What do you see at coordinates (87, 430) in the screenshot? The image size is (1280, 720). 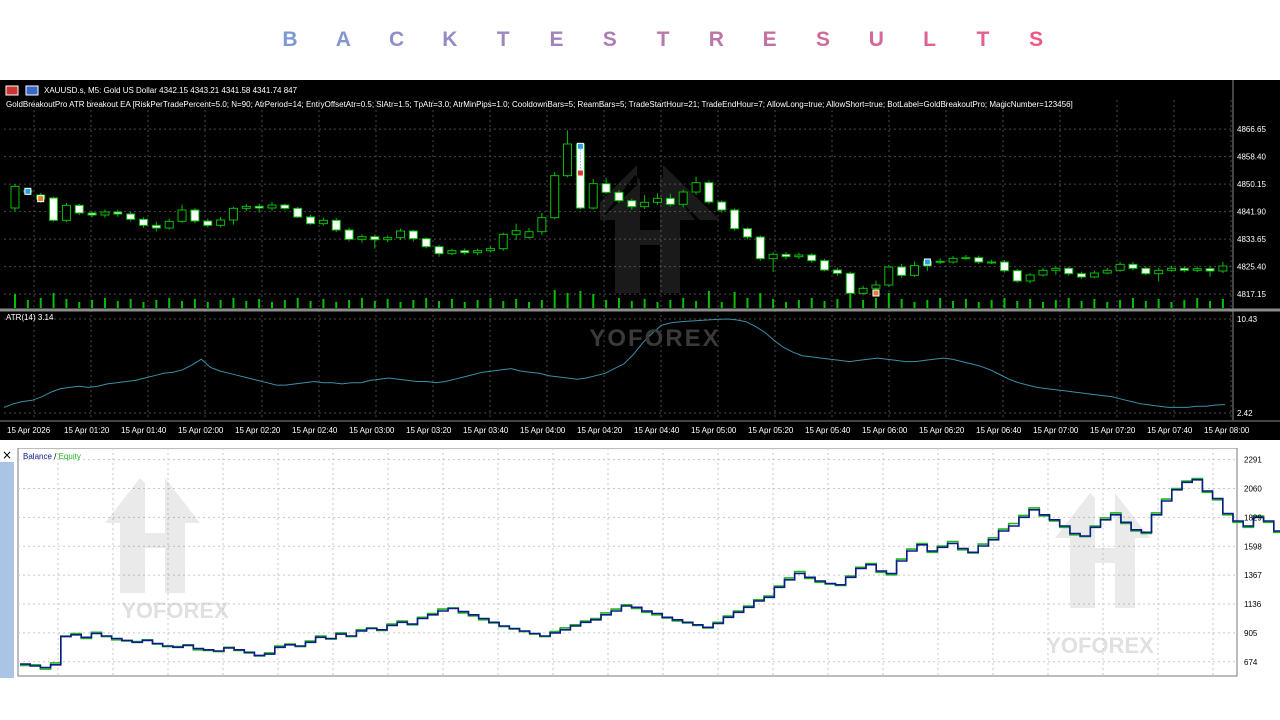 I see `time-axis-label: 15 Apr 01:20` at bounding box center [87, 430].